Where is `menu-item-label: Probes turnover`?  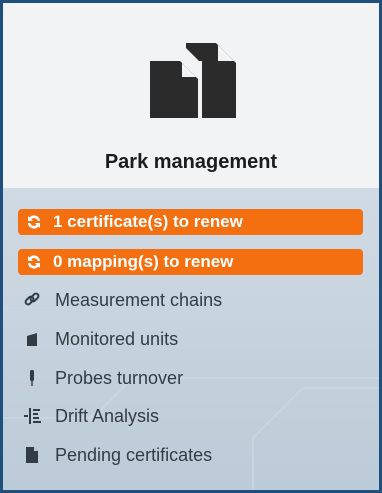
menu-item-label: Probes turnover is located at coordinates (119, 377).